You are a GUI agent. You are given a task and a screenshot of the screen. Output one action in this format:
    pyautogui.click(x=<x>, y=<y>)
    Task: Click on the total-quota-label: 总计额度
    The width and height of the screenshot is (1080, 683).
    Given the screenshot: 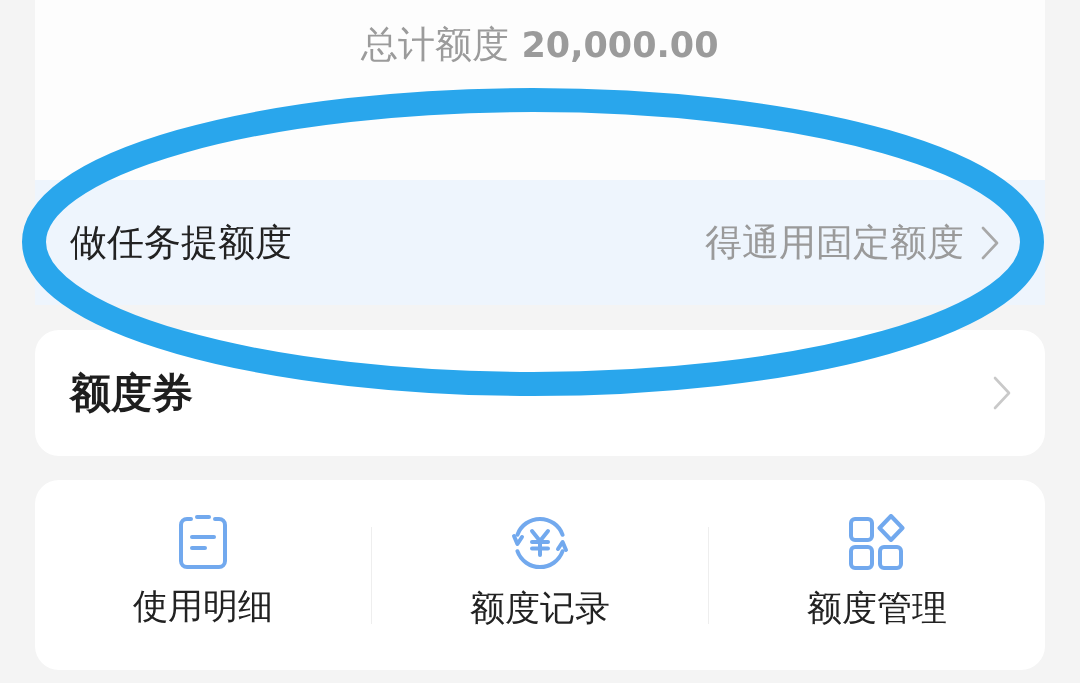 What is the action you would take?
    pyautogui.click(x=435, y=45)
    